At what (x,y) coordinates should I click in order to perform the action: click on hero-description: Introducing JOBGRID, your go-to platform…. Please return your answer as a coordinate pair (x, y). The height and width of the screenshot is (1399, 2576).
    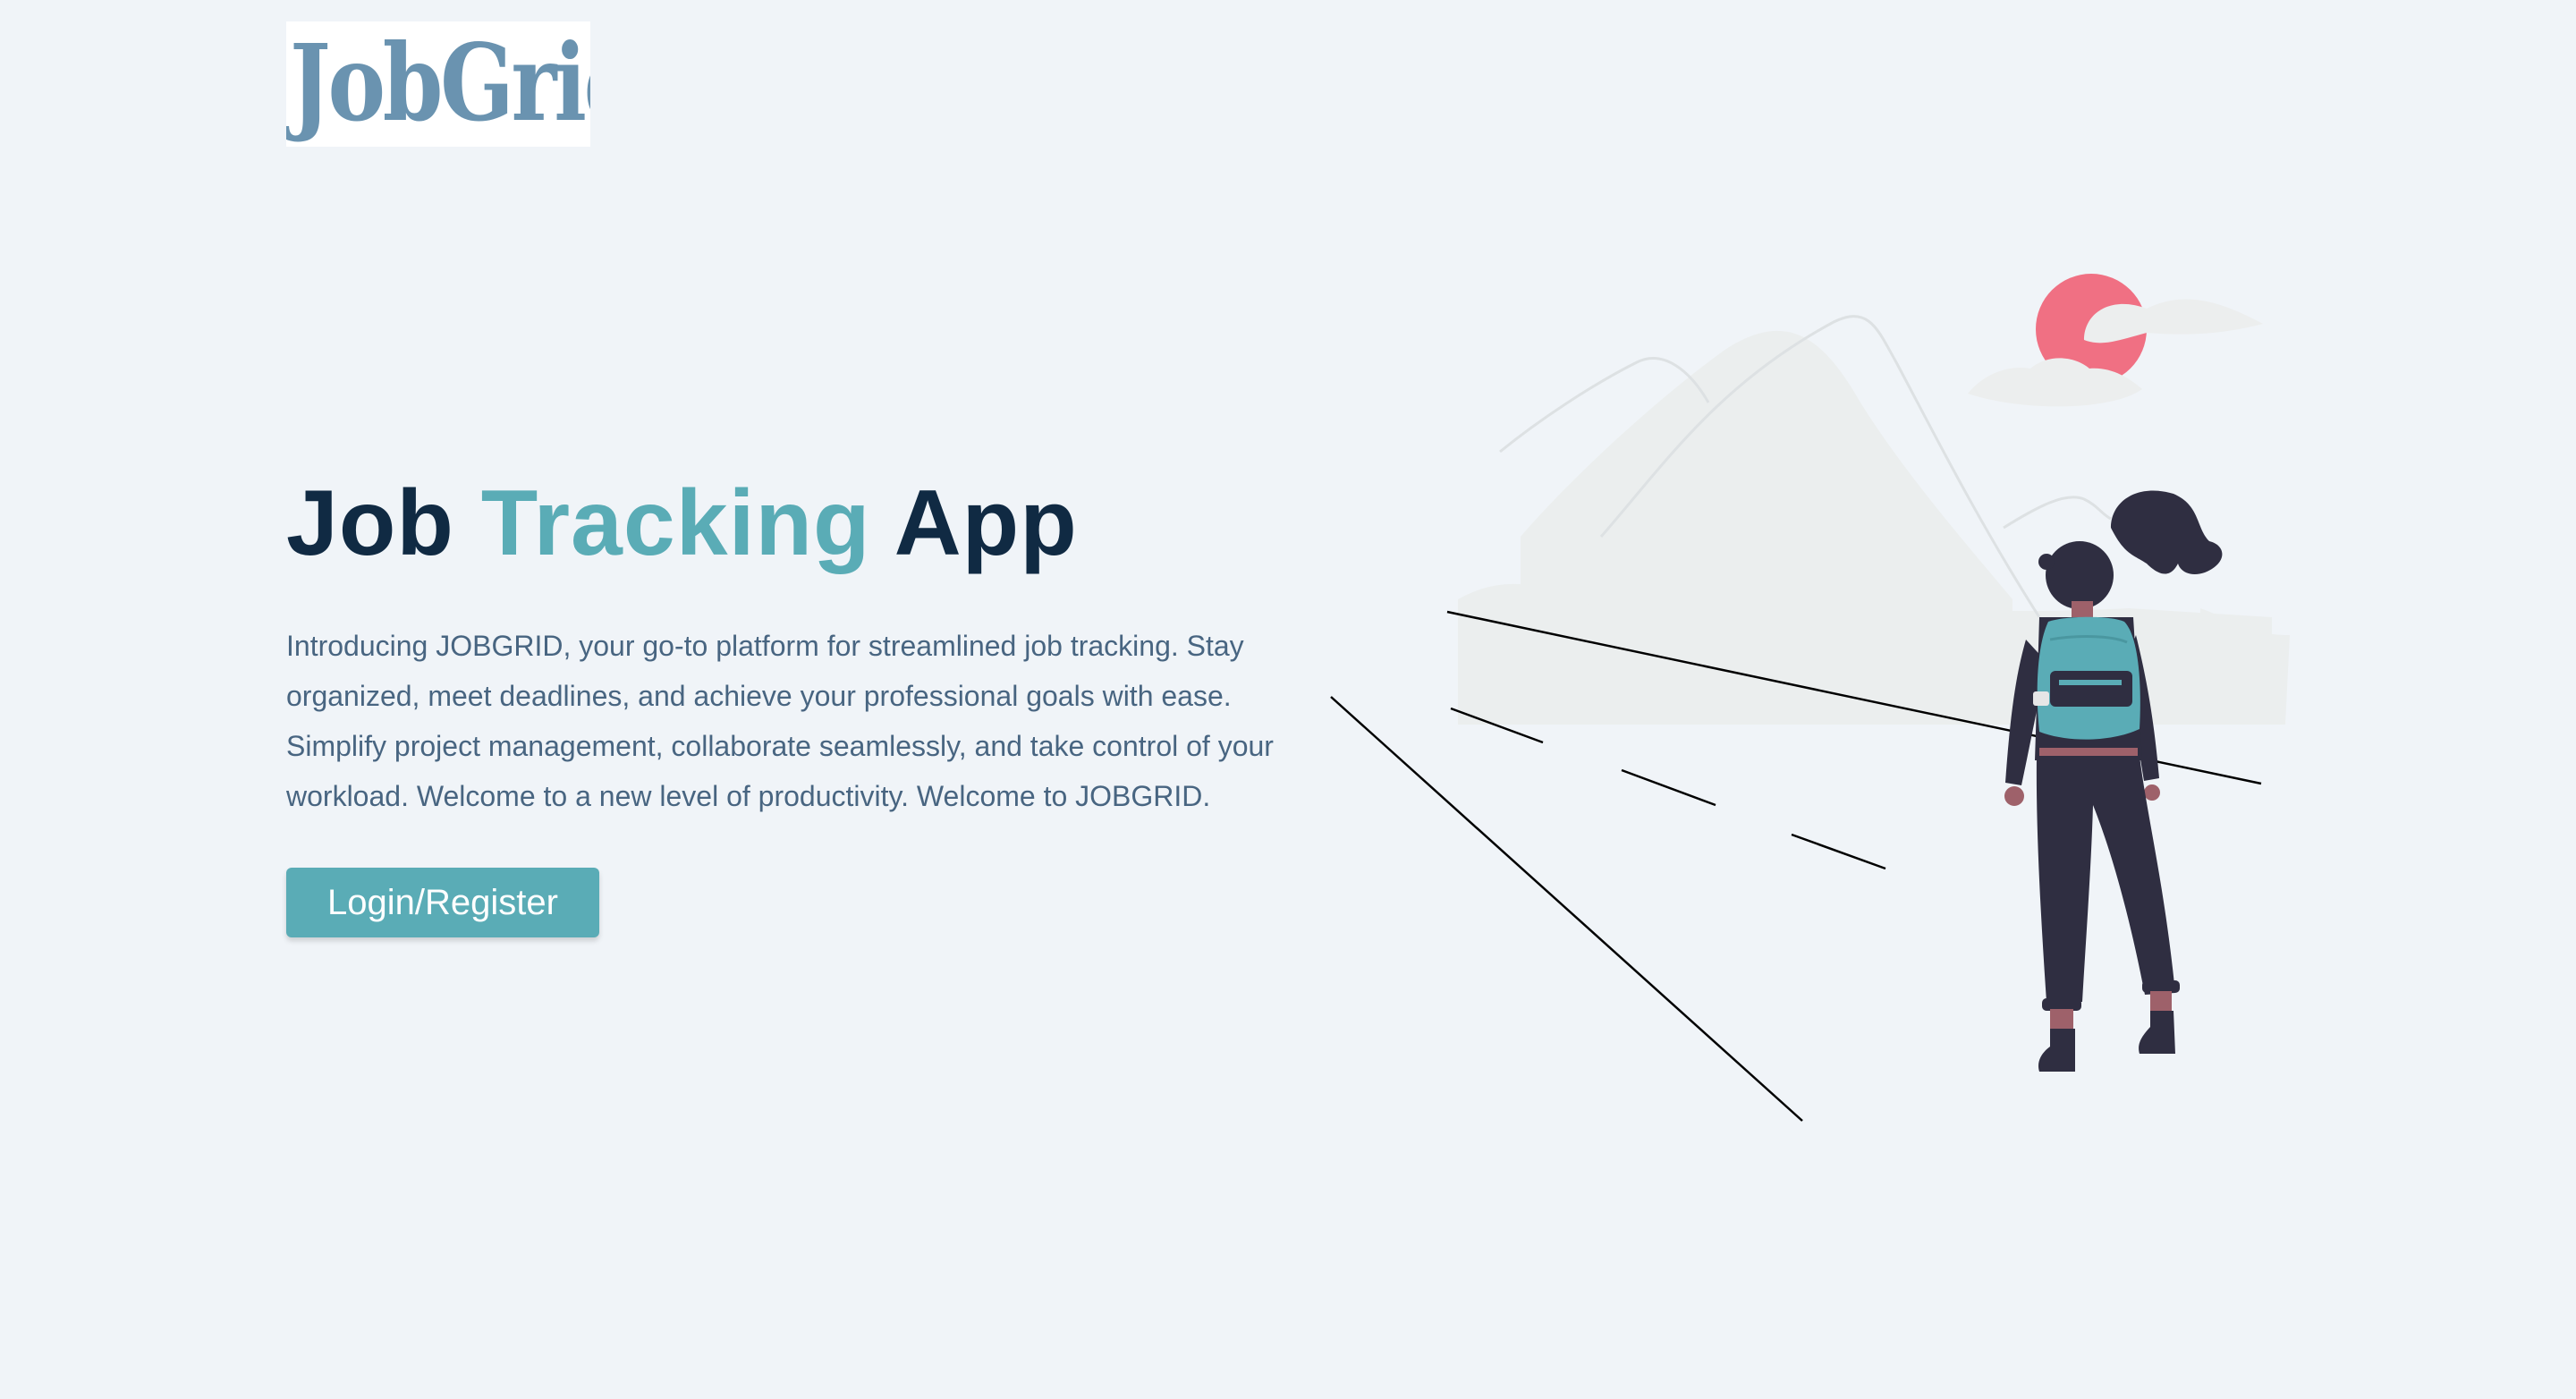
    Looking at the image, I should click on (780, 721).